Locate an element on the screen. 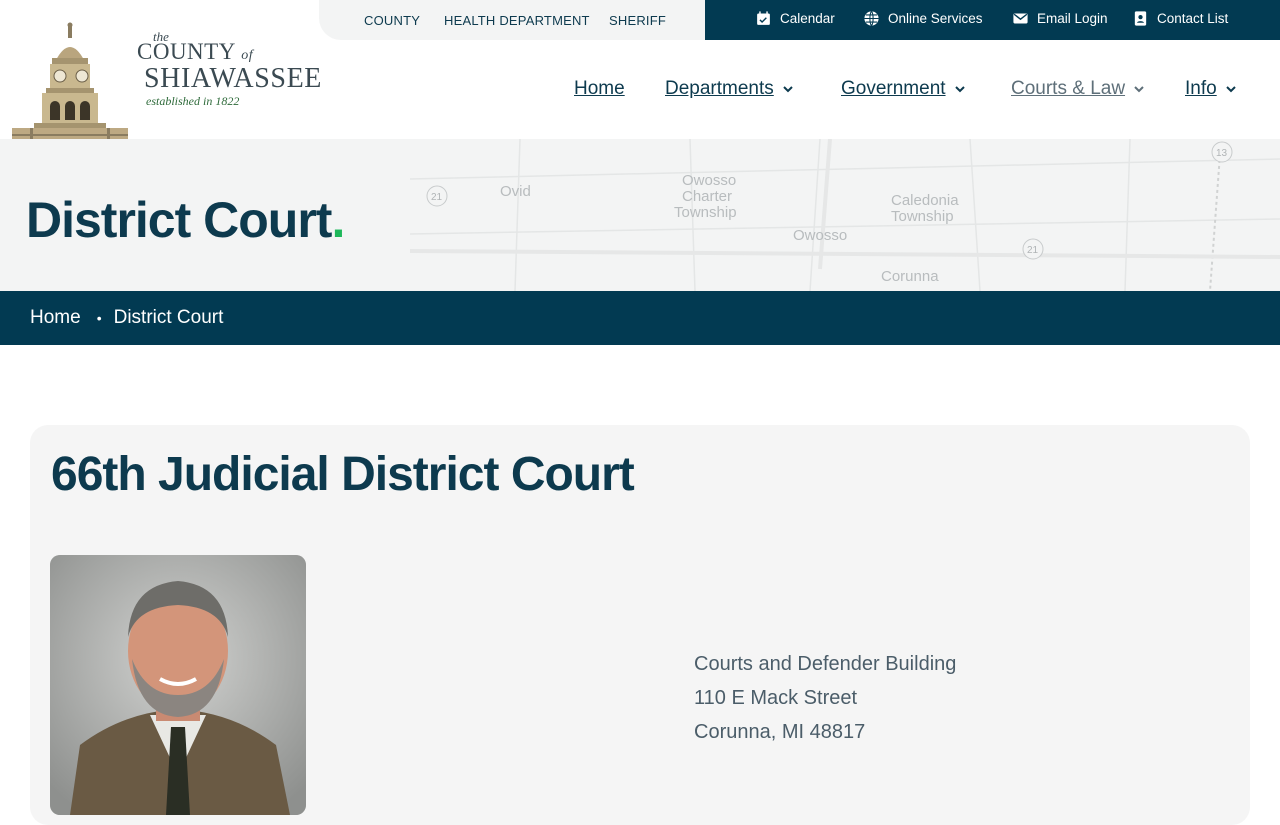  courthouse-tower-icon is located at coordinates (70, 82).